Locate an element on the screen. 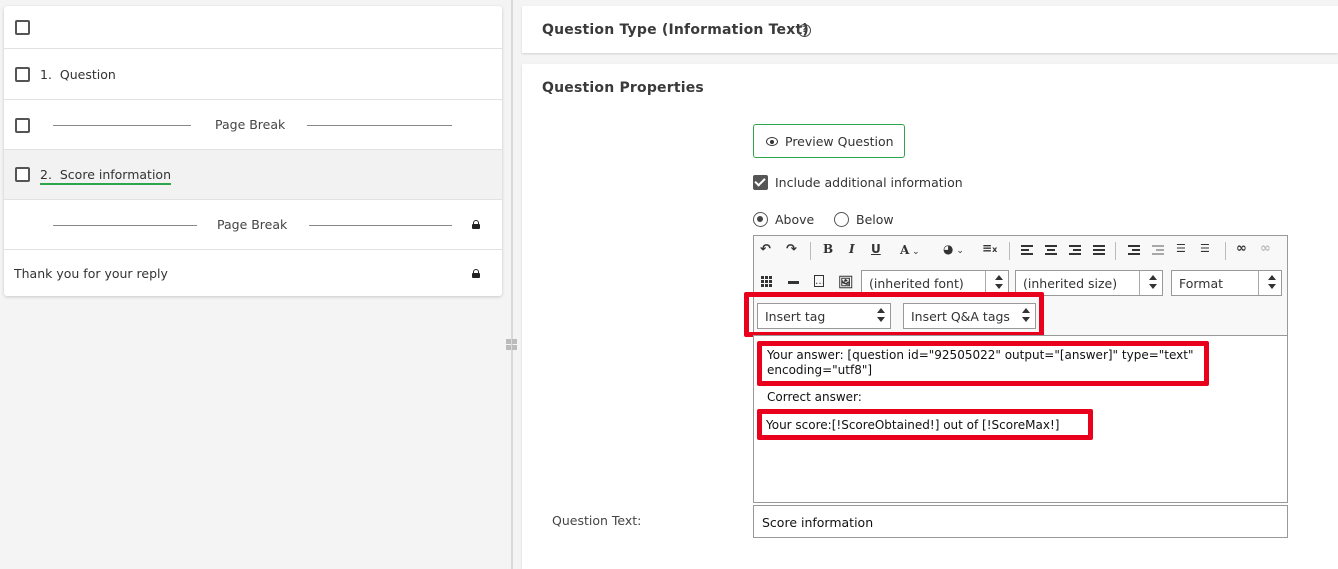 This screenshot has height=569, width=1338. question-1-checkbox is located at coordinates (22, 74).